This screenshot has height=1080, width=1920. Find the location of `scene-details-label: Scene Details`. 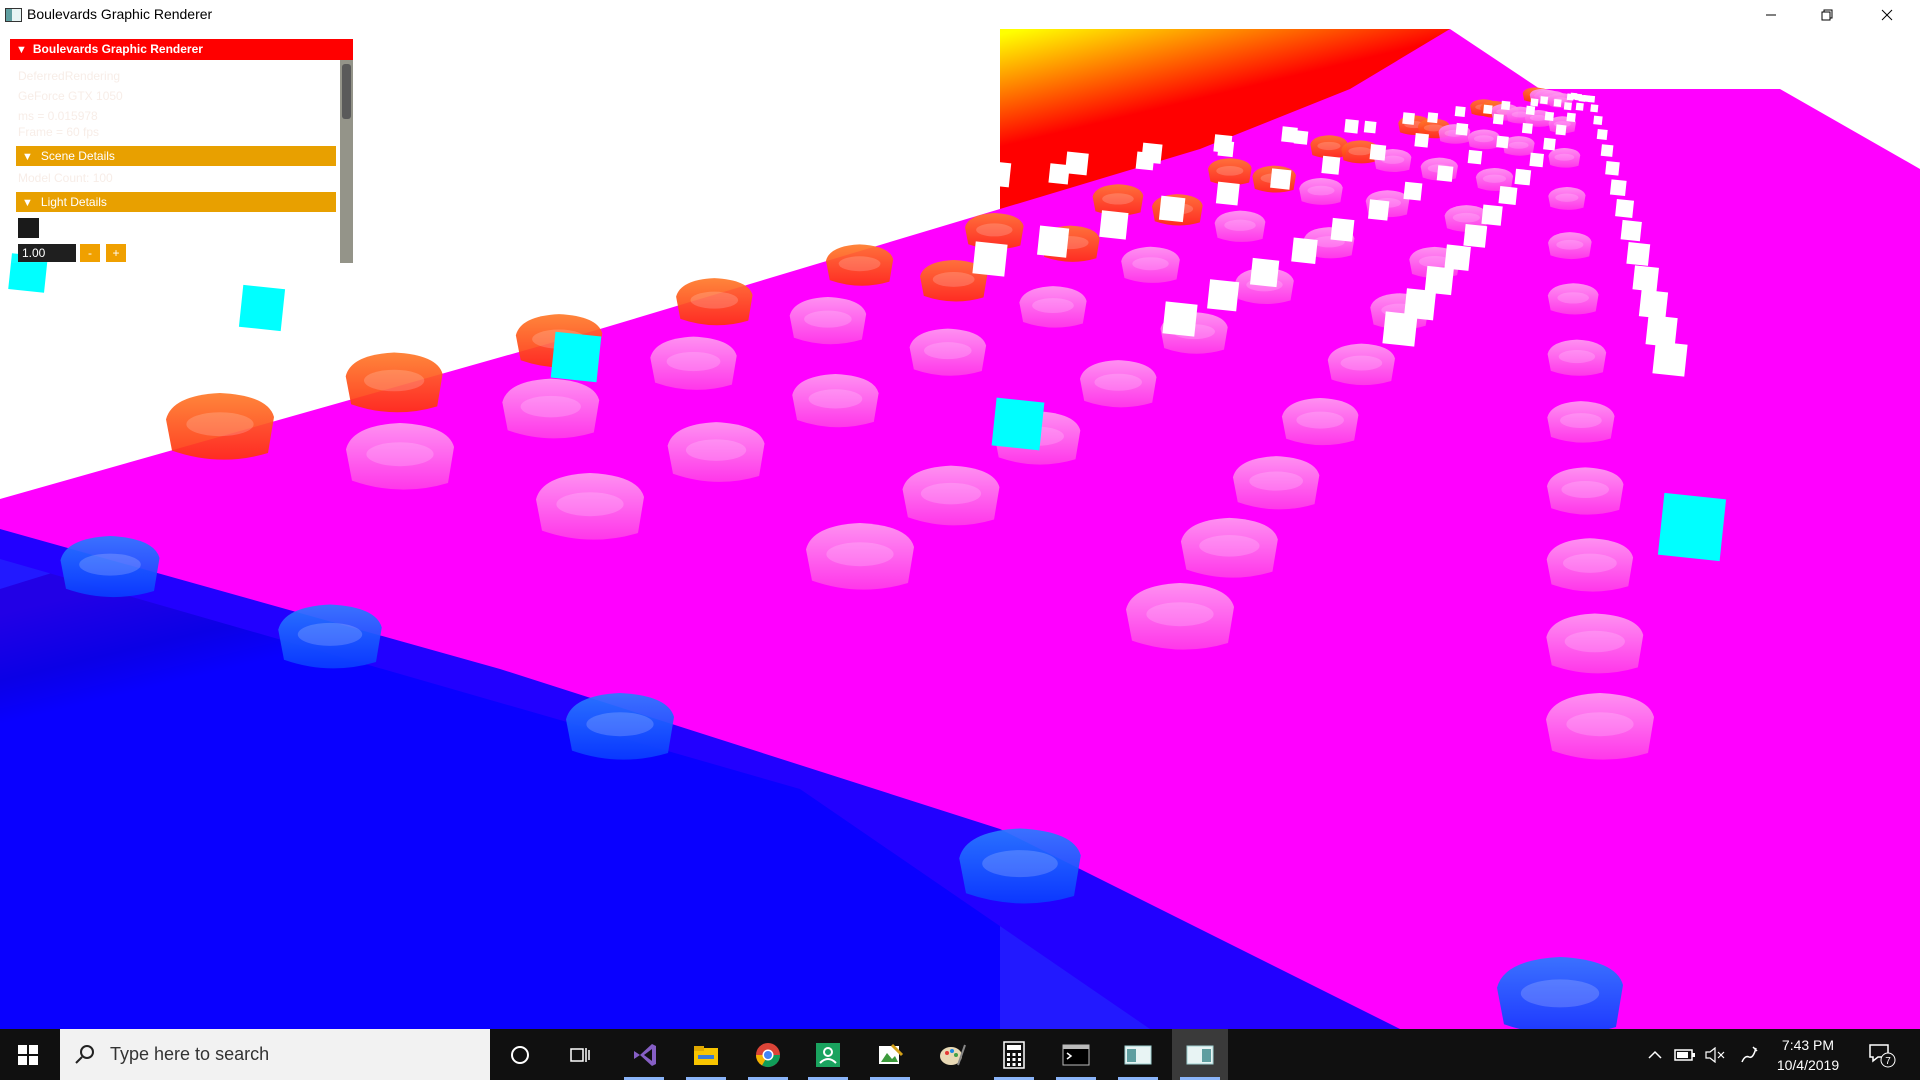

scene-details-label: Scene Details is located at coordinates (77, 156).